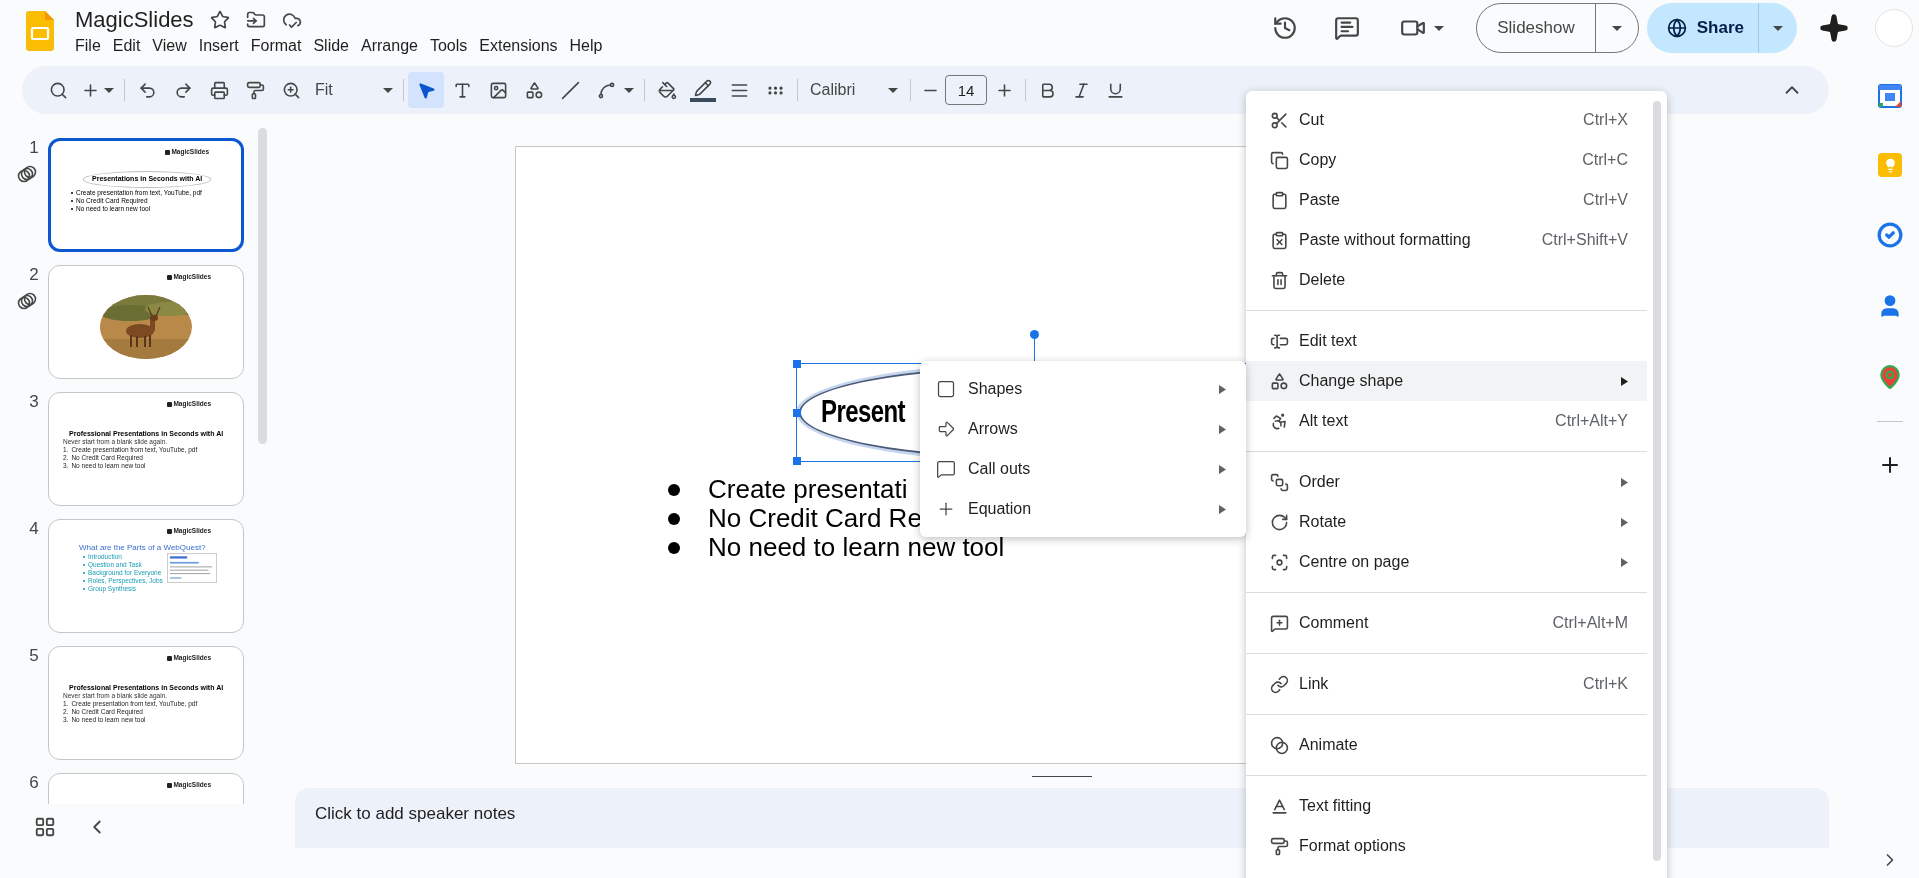 Image resolution: width=1919 pixels, height=878 pixels. Describe the element at coordinates (34, 529) in the screenshot. I see `slide-number: 4` at that location.